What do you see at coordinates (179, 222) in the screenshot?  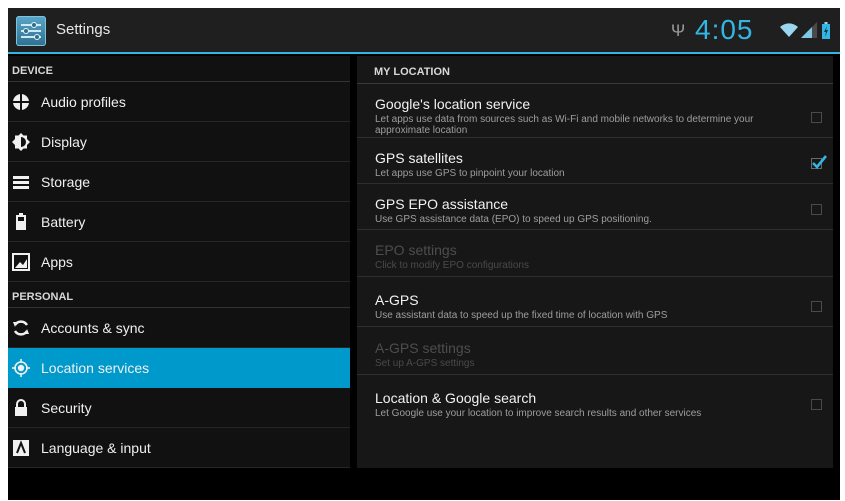 I see `sidebar-item-battery: Battery` at bounding box center [179, 222].